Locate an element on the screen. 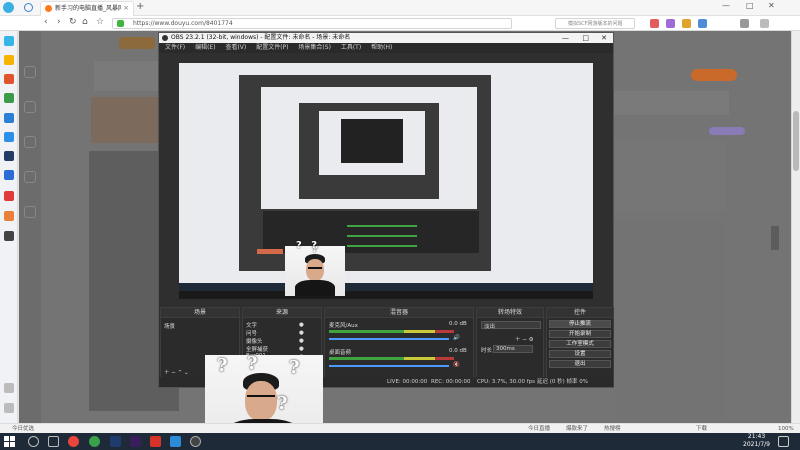 The width and height of the screenshot is (800, 450). obs-logo-icon is located at coordinates (165, 38).